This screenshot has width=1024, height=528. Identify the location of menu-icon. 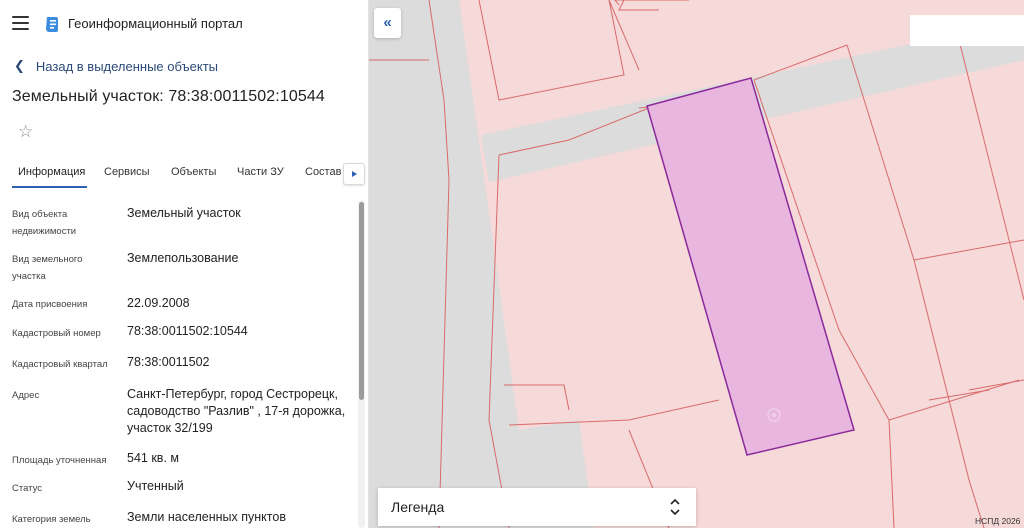
(20, 23).